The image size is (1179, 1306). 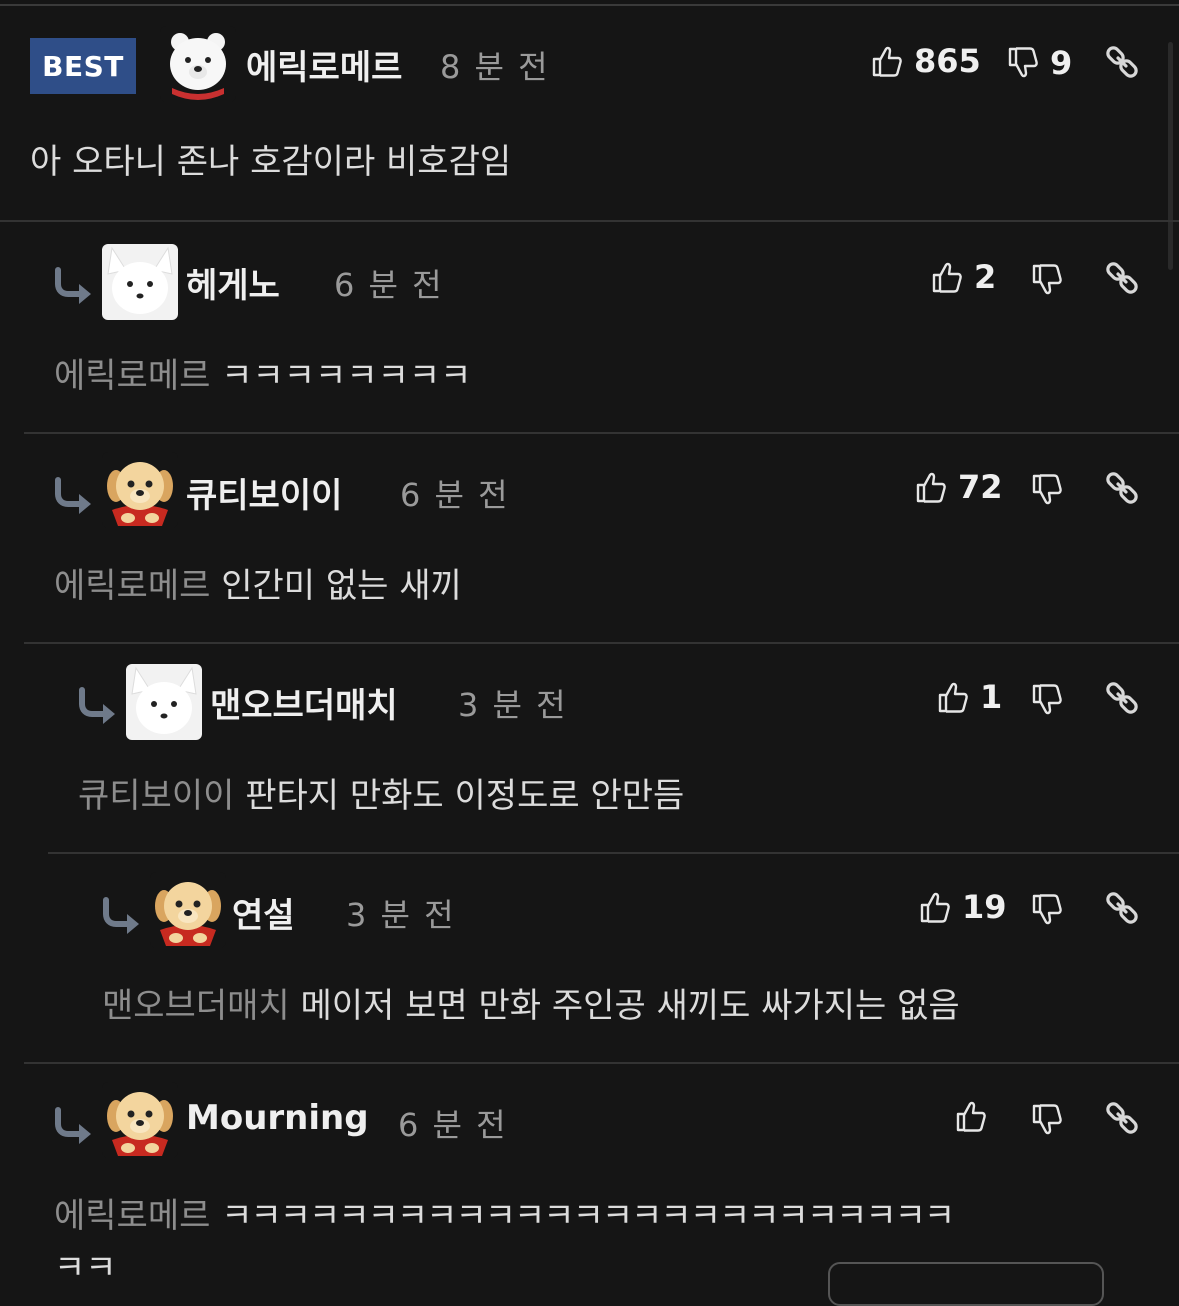 I want to click on floating-button, so click(x=966, y=1284).